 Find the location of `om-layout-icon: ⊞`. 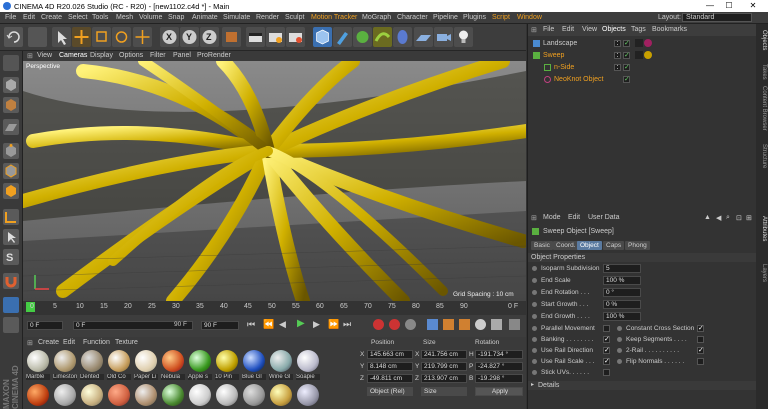

om-layout-icon: ⊞ is located at coordinates (534, 30).